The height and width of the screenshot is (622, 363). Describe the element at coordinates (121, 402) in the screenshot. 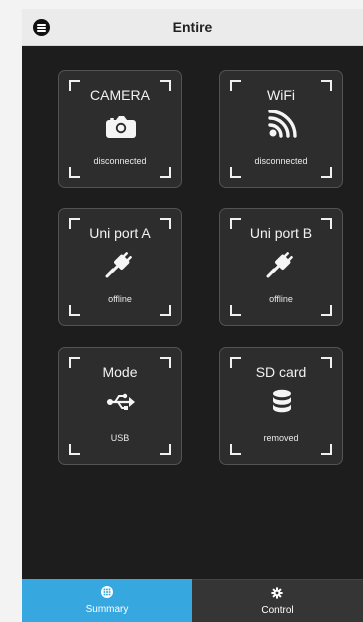

I see `usb-icon` at that location.